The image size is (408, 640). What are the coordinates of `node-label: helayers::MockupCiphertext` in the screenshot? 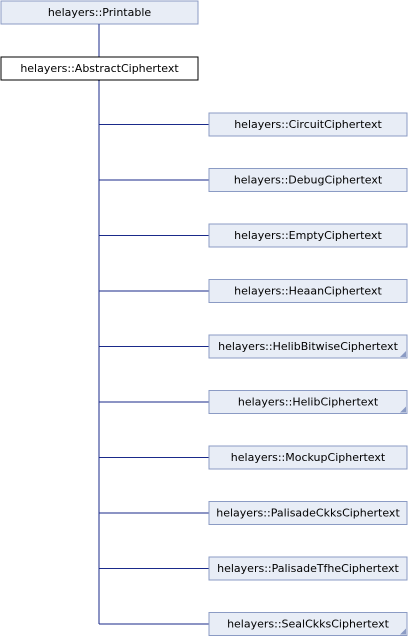 It's located at (308, 457).